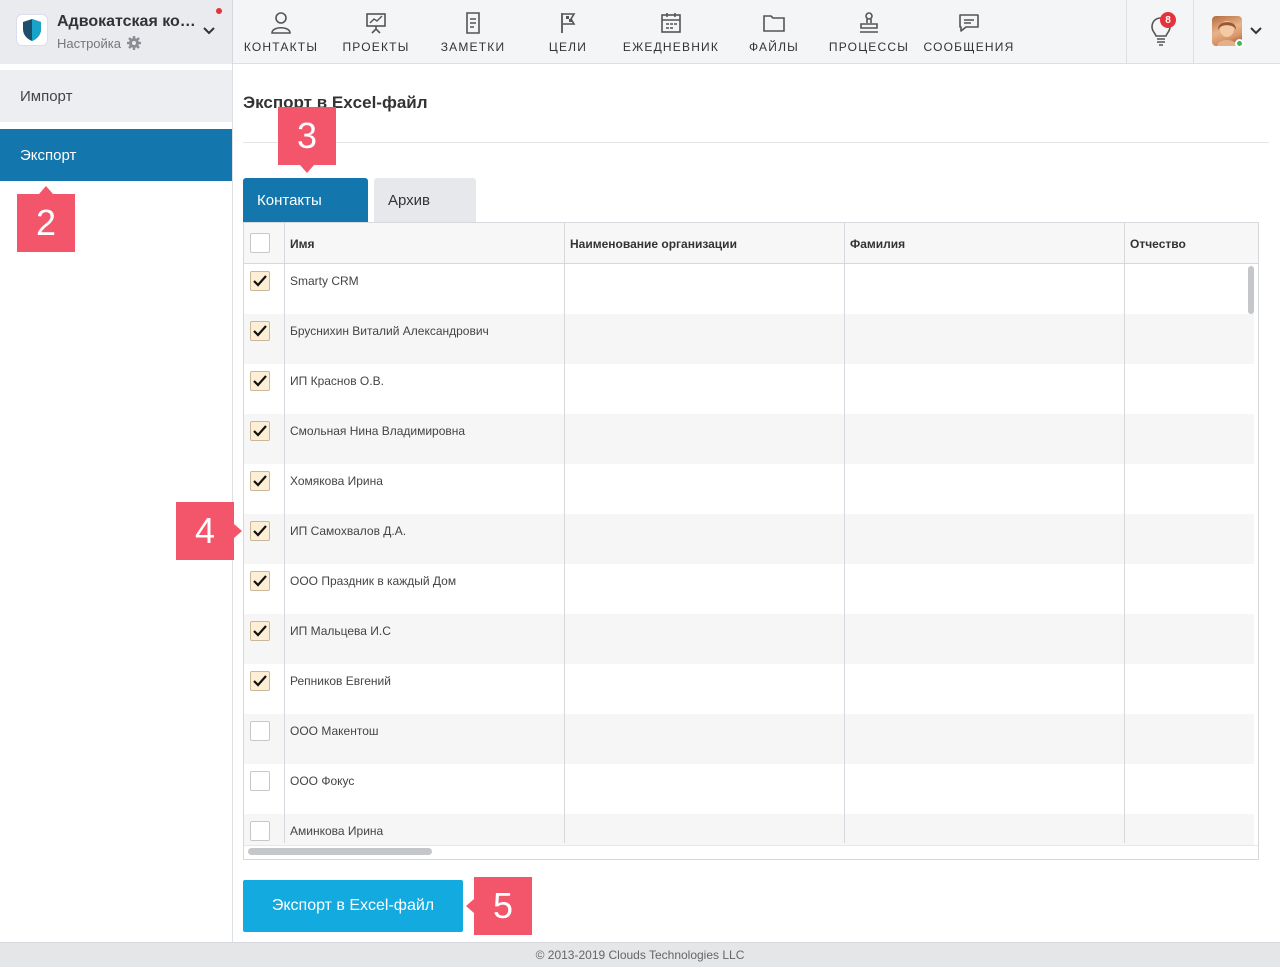 The width and height of the screenshot is (1280, 967). I want to click on contact-name: Smarty CRM, so click(324, 281).